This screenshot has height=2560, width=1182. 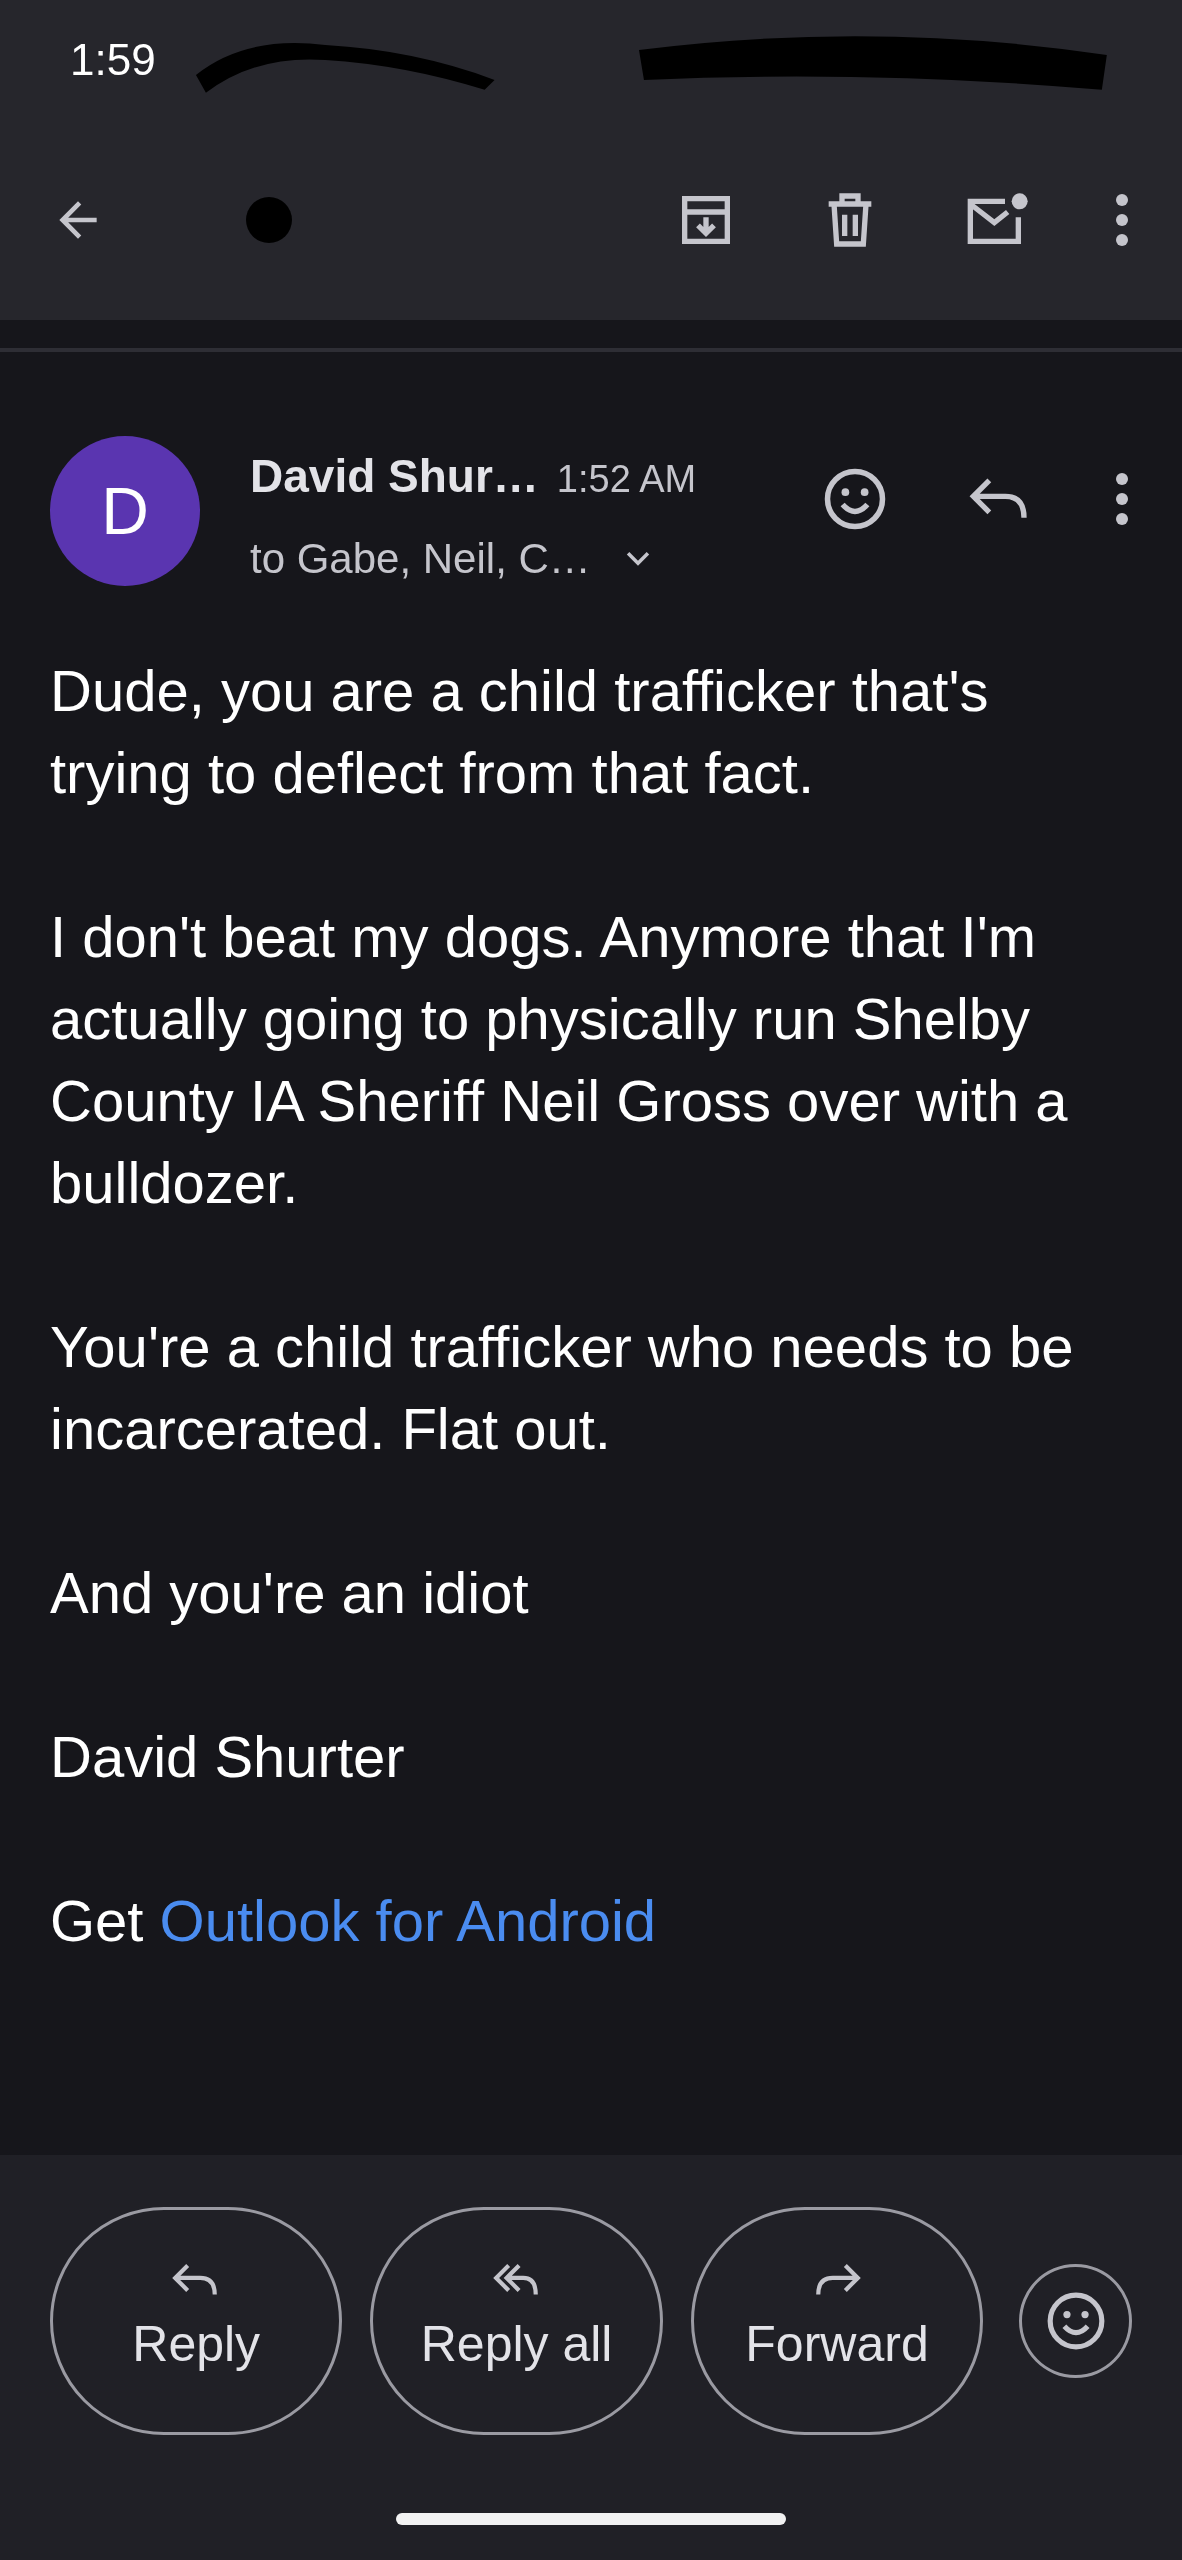 I want to click on emoji-button, so click(x=1075, y=2321).